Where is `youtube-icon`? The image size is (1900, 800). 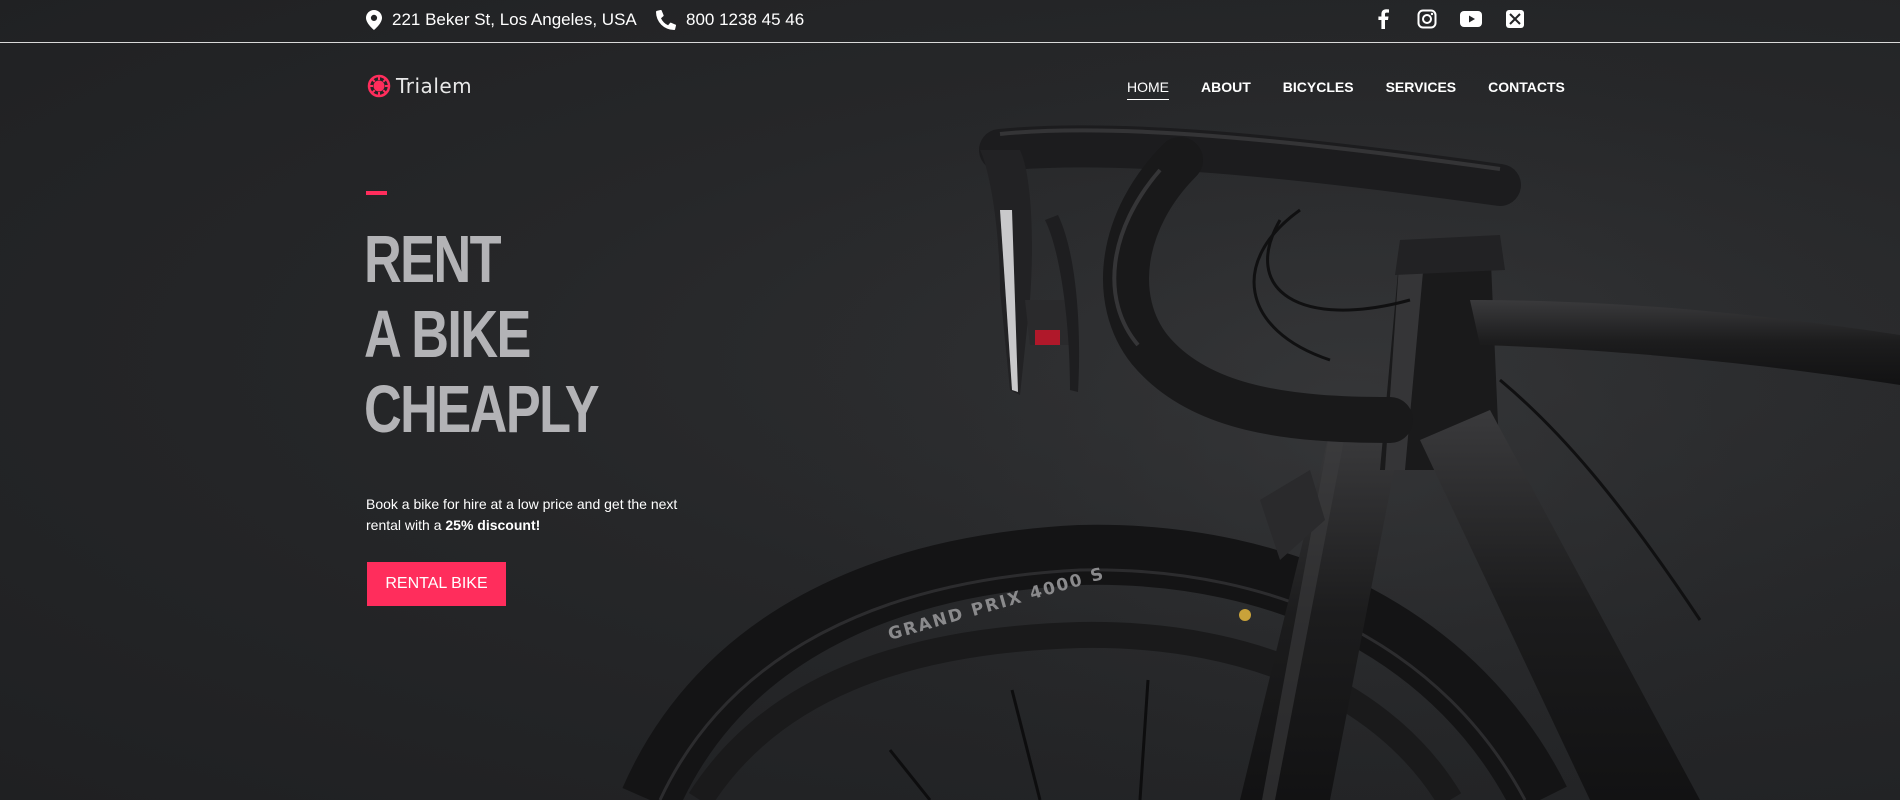
youtube-icon is located at coordinates (1471, 19).